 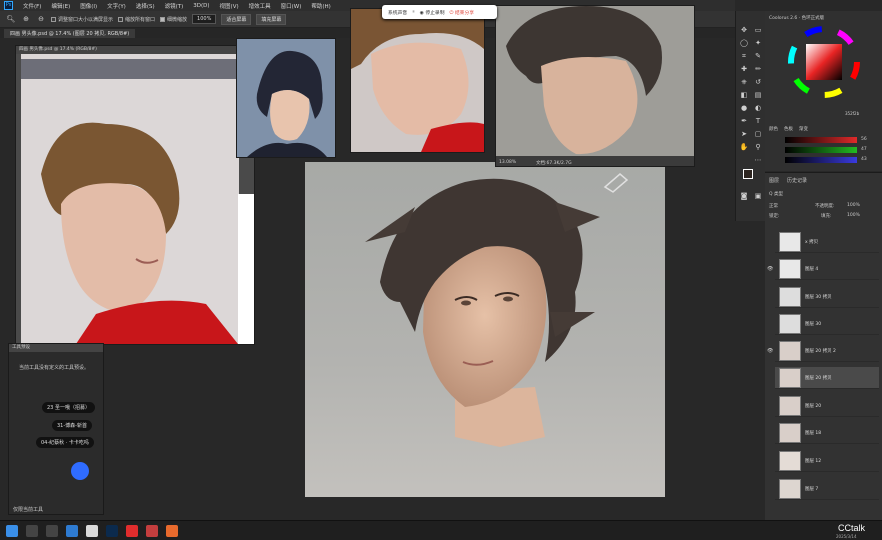 I want to click on menu-view: 视图(V), so click(x=229, y=6).